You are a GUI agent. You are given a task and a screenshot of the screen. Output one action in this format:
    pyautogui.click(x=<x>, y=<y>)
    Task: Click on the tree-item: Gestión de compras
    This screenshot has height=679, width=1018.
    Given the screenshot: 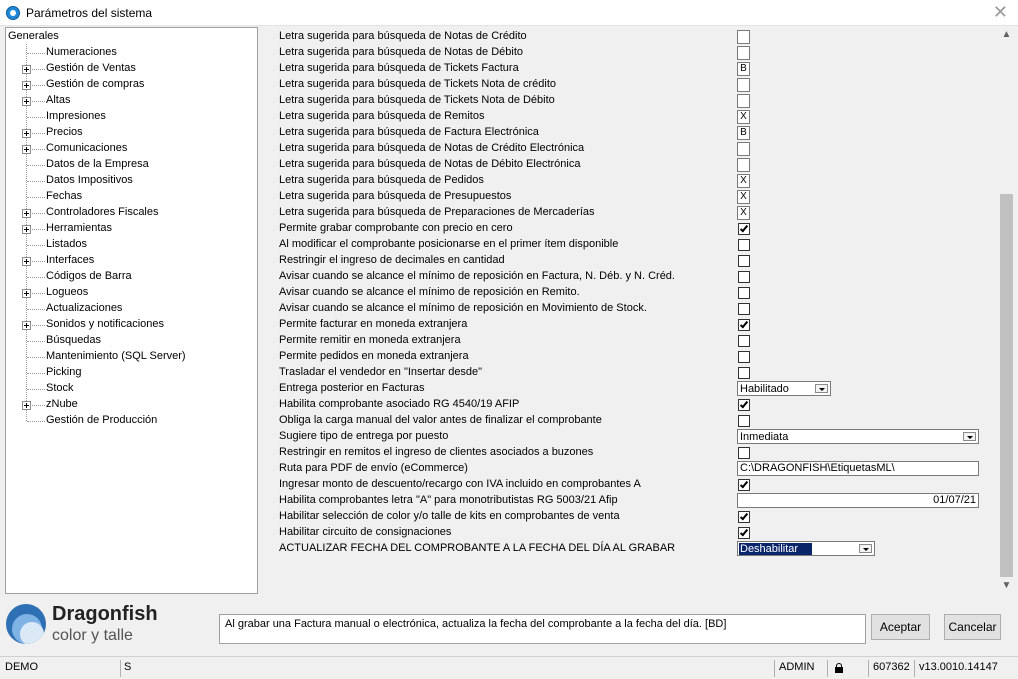 What is the action you would take?
    pyautogui.click(x=131, y=85)
    